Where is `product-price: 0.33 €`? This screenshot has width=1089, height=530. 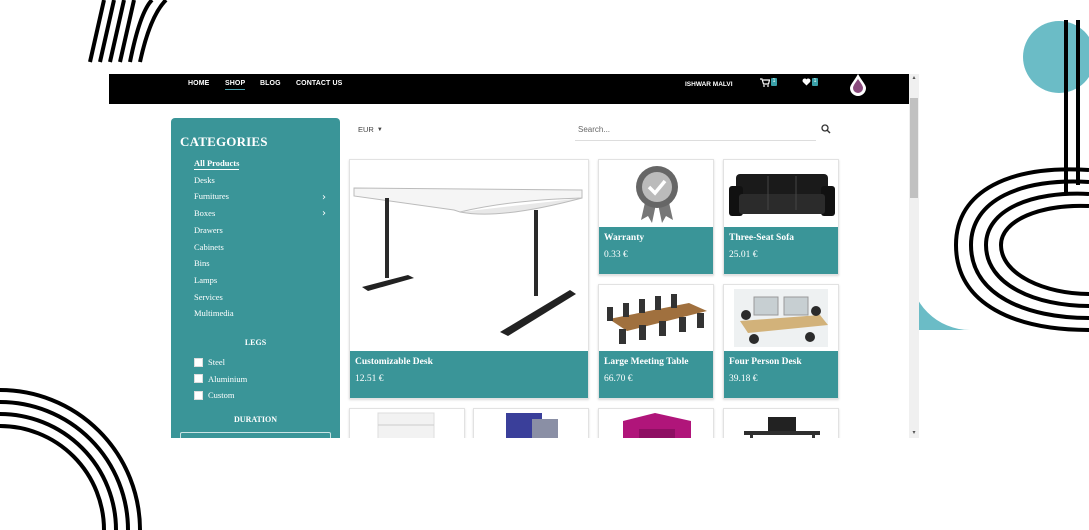 product-price: 0.33 € is located at coordinates (616, 255).